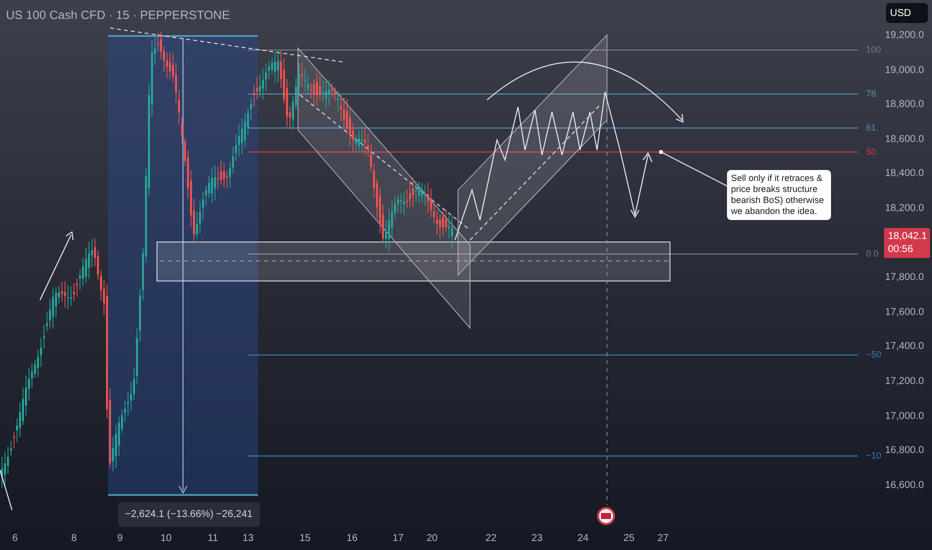 The height and width of the screenshot is (550, 932). Describe the element at coordinates (695, 170) in the screenshot. I see `leader-line` at that location.